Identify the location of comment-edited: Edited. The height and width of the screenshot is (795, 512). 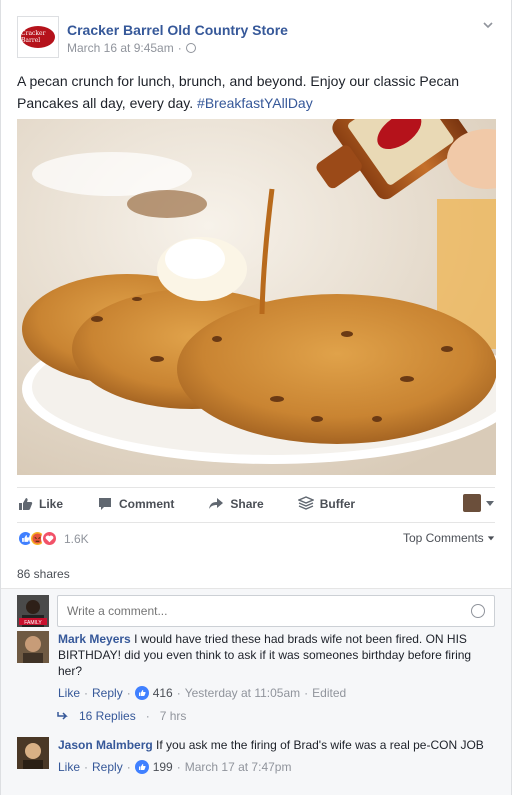
(329, 693).